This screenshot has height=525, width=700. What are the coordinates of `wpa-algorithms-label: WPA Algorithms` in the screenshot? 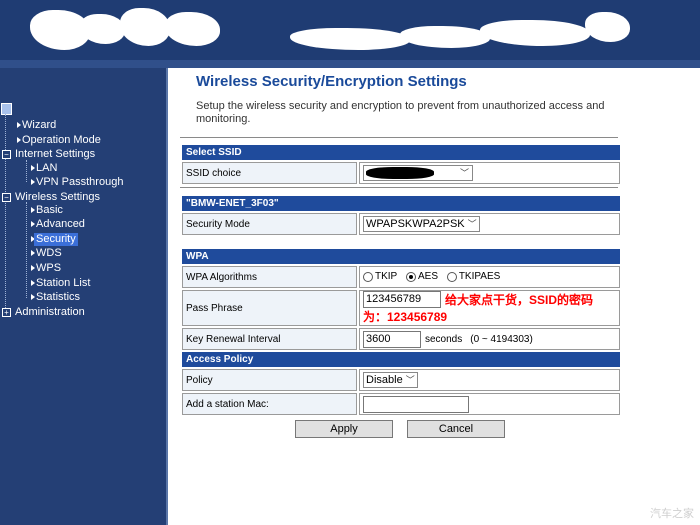 It's located at (269, 277).